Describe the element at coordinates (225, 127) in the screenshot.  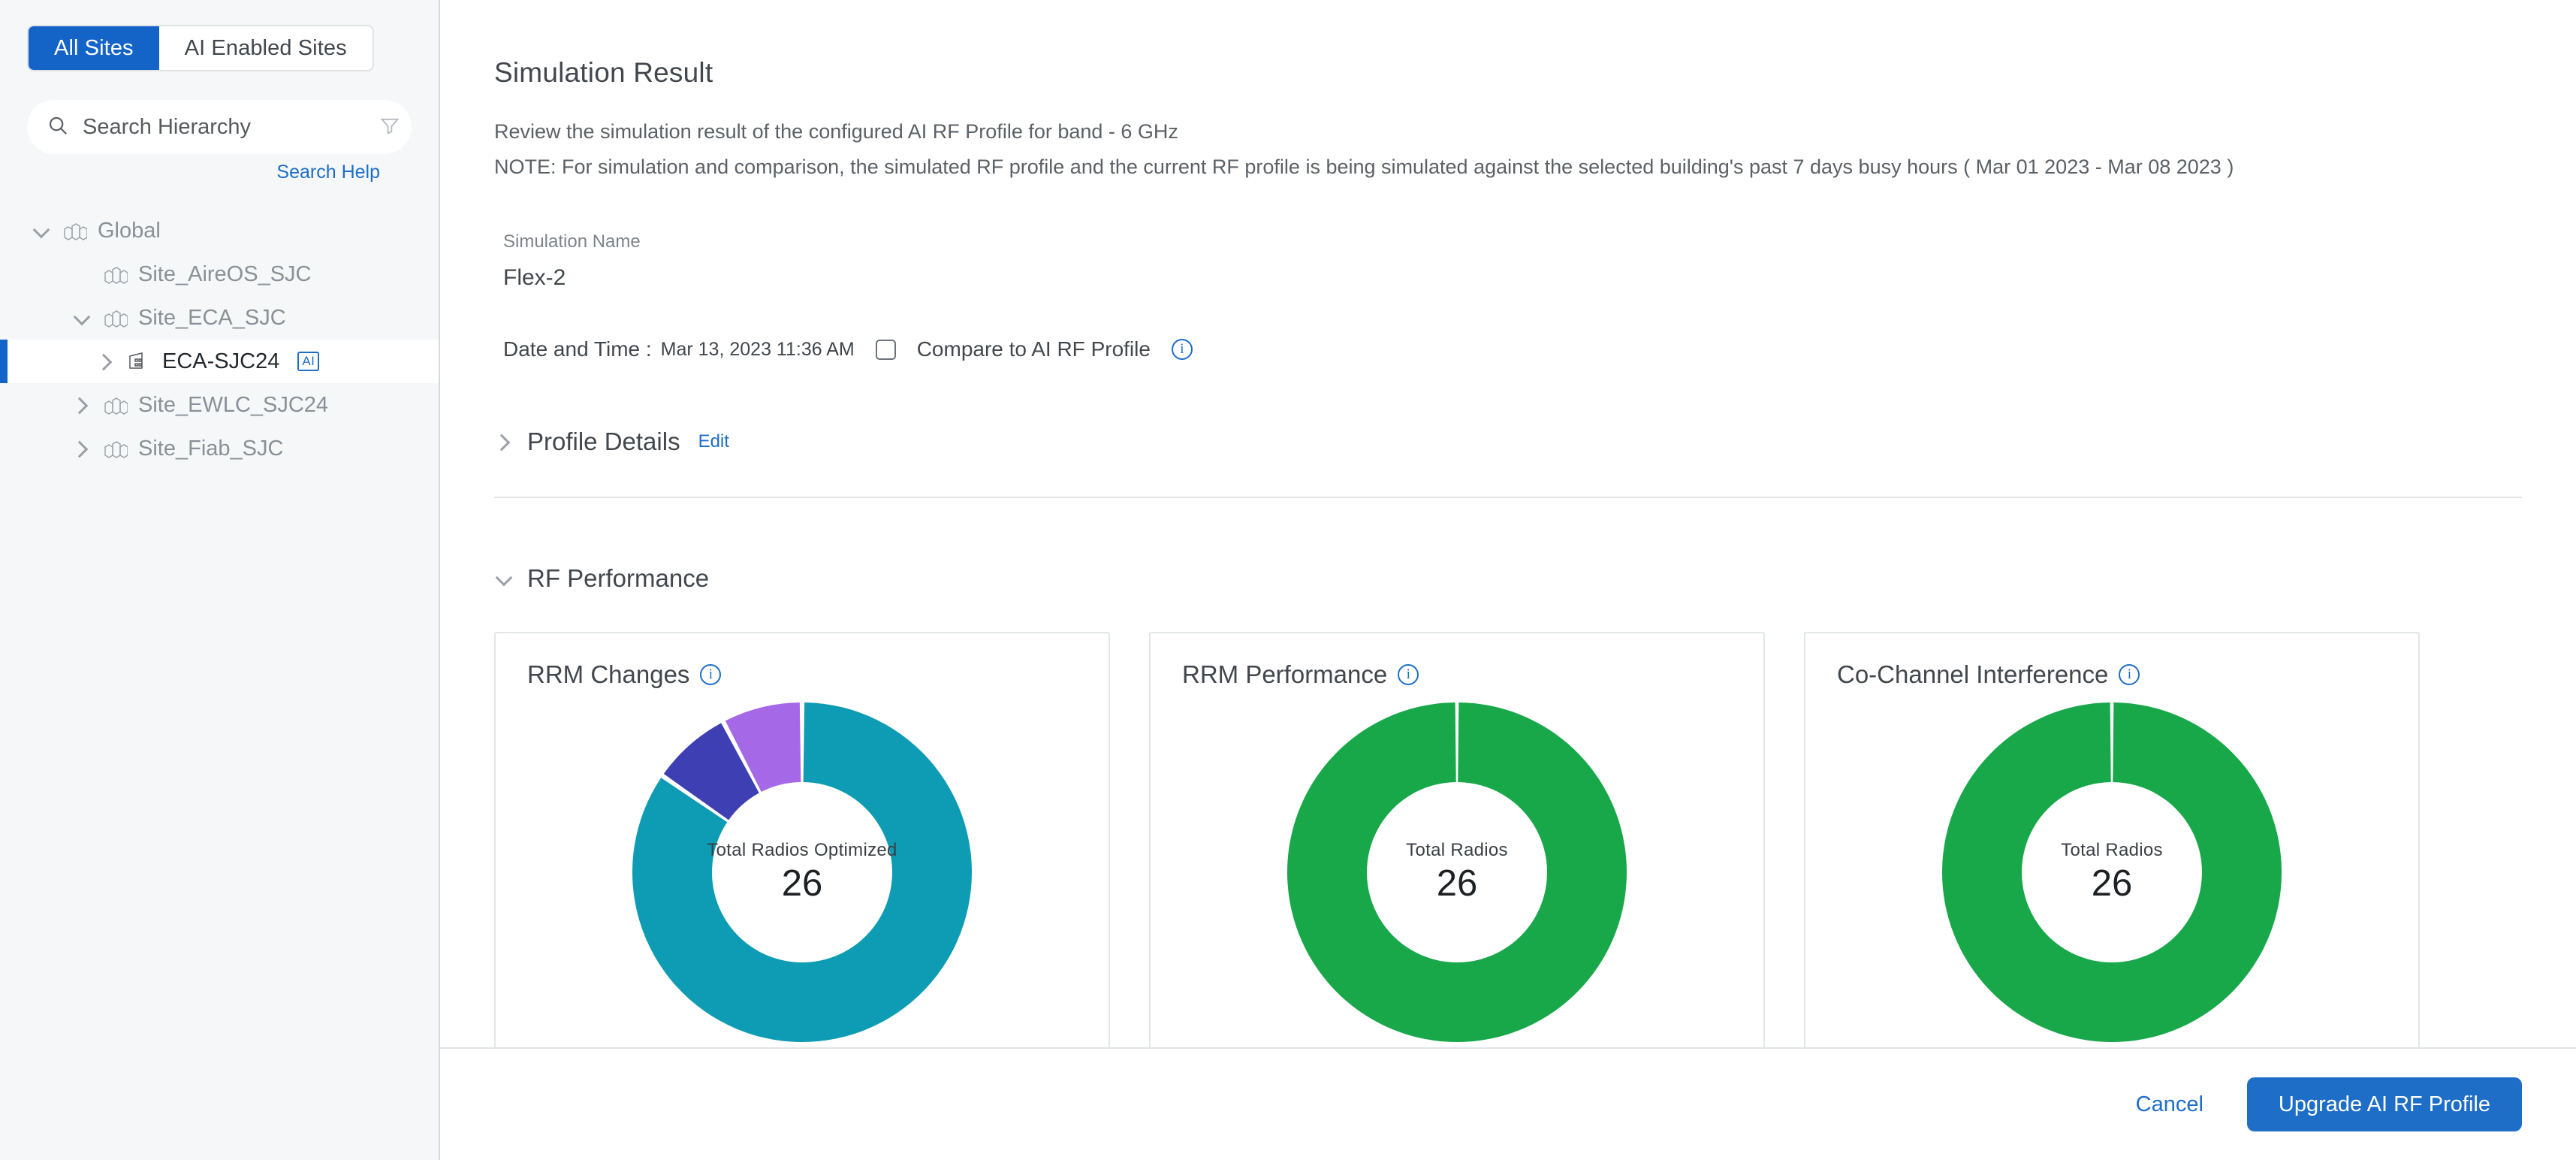
I see `search-input` at that location.